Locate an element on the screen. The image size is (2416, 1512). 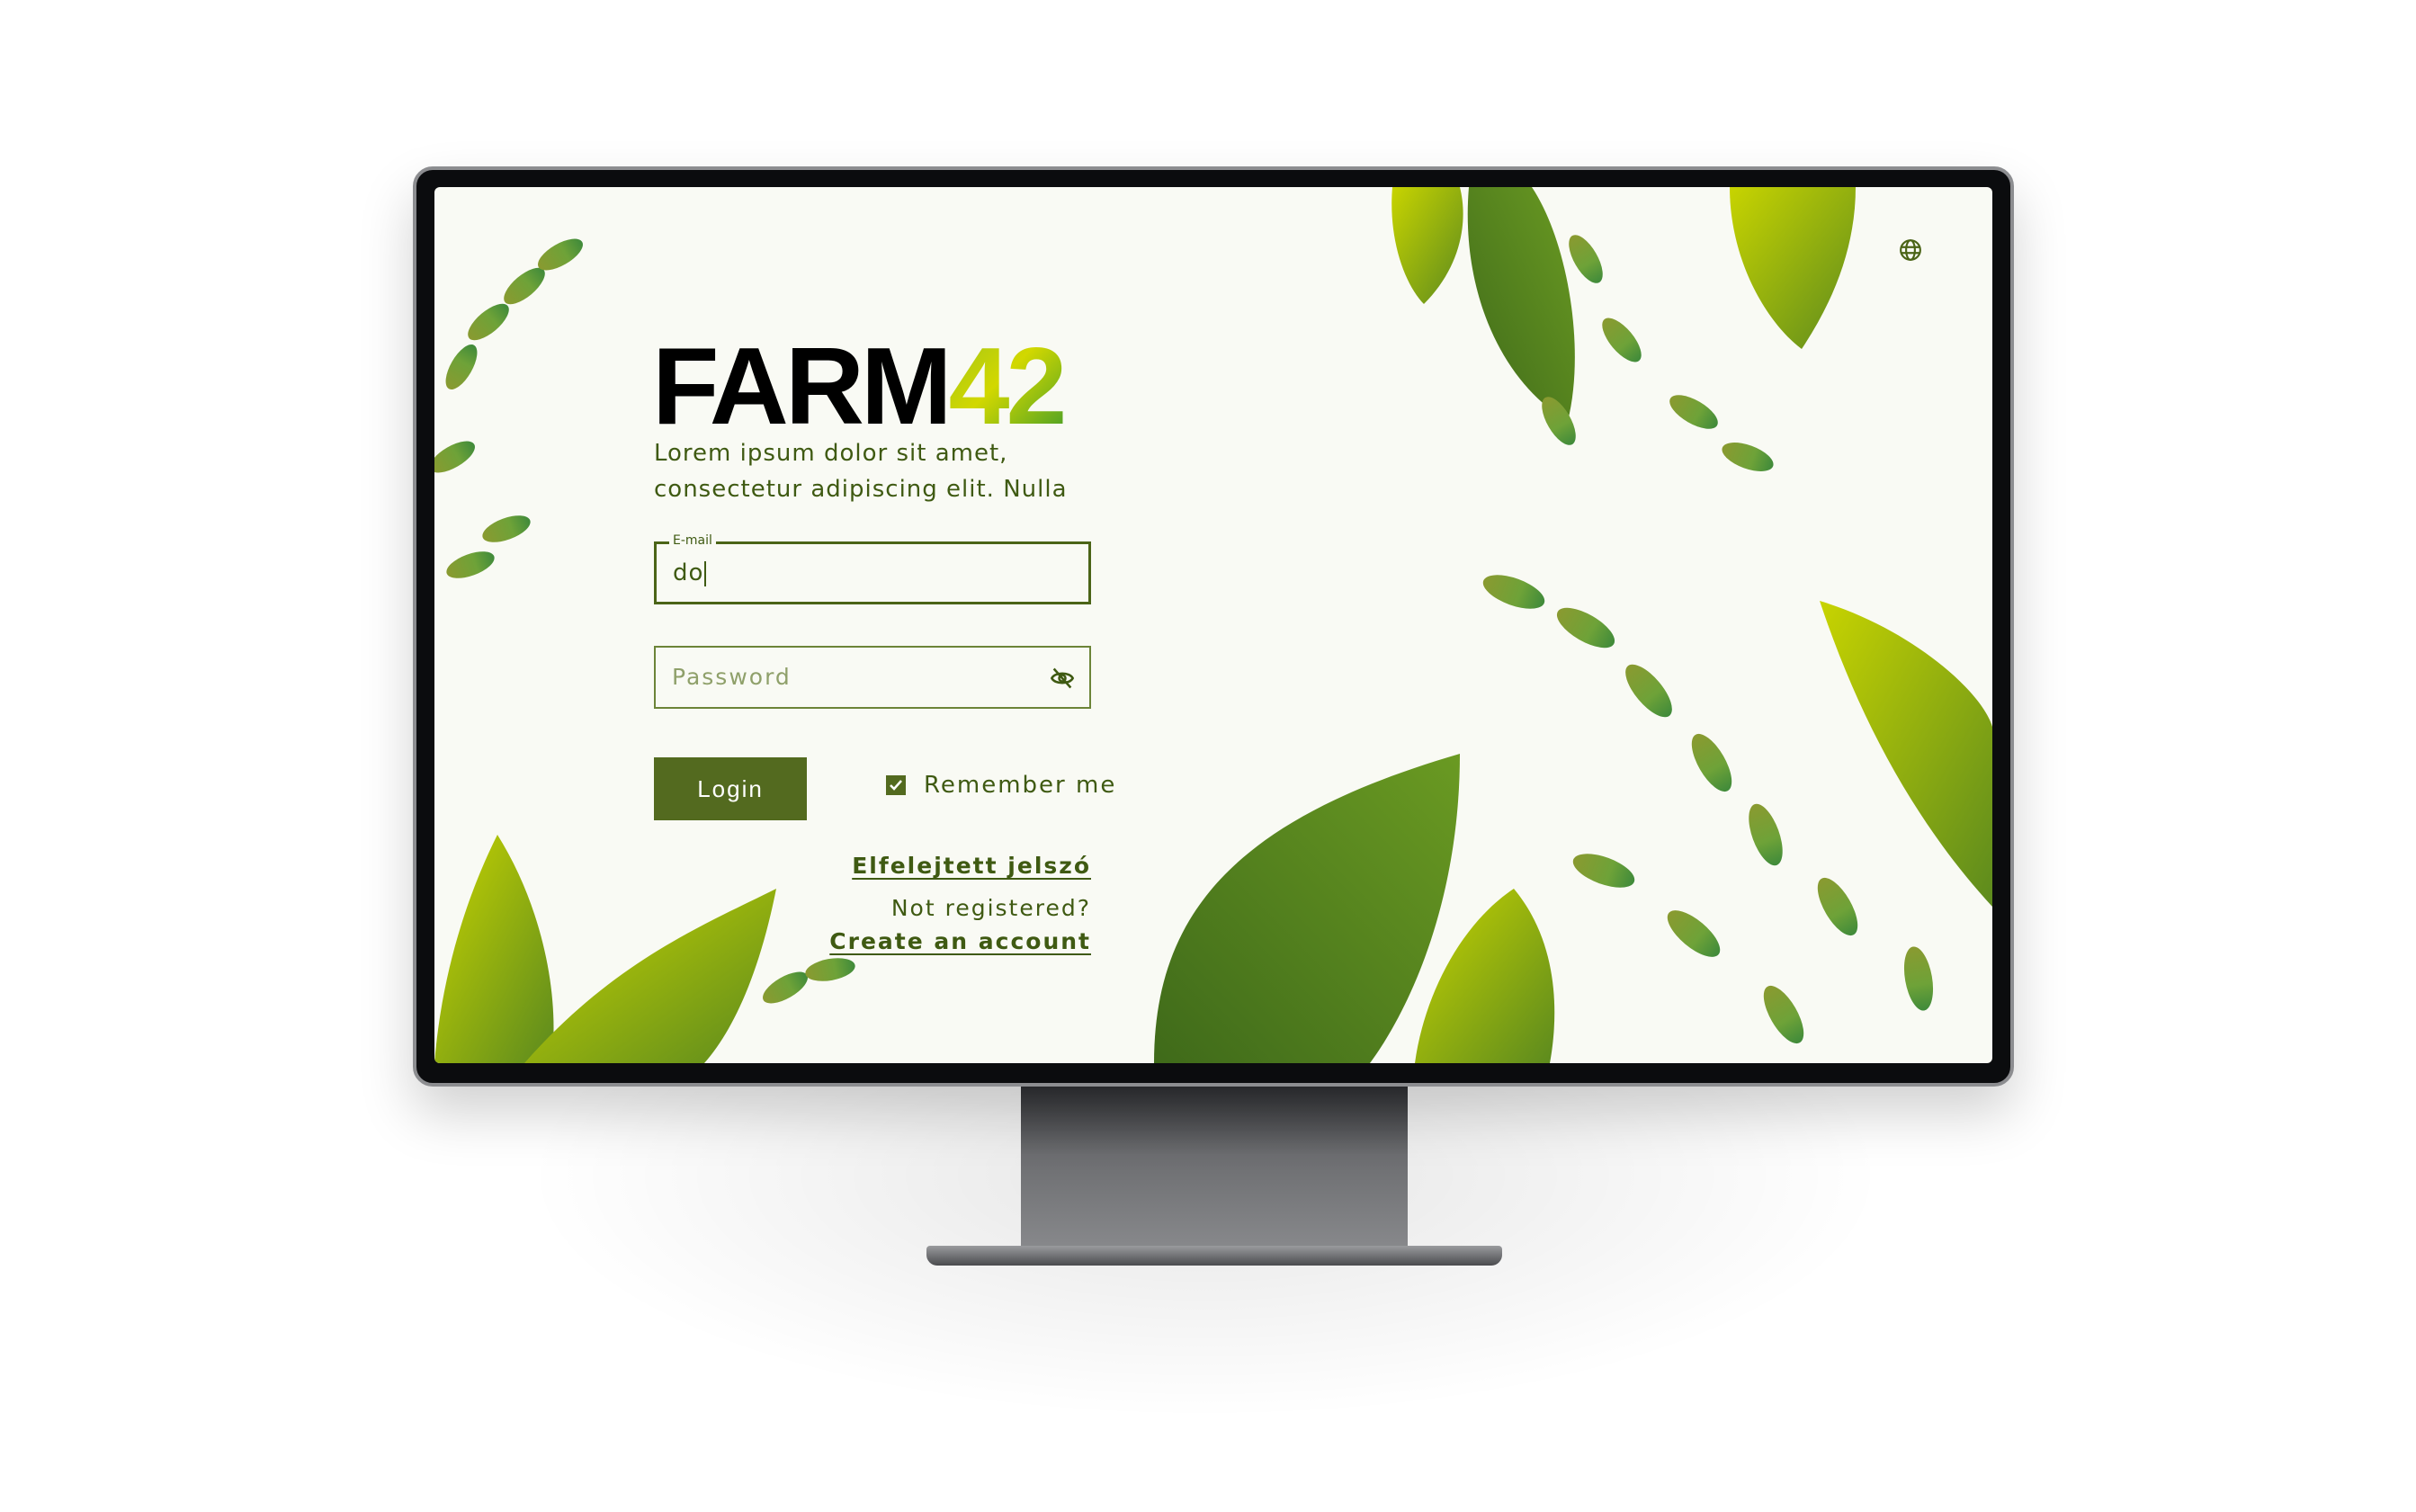
eye-off-icon is located at coordinates (1062, 678).